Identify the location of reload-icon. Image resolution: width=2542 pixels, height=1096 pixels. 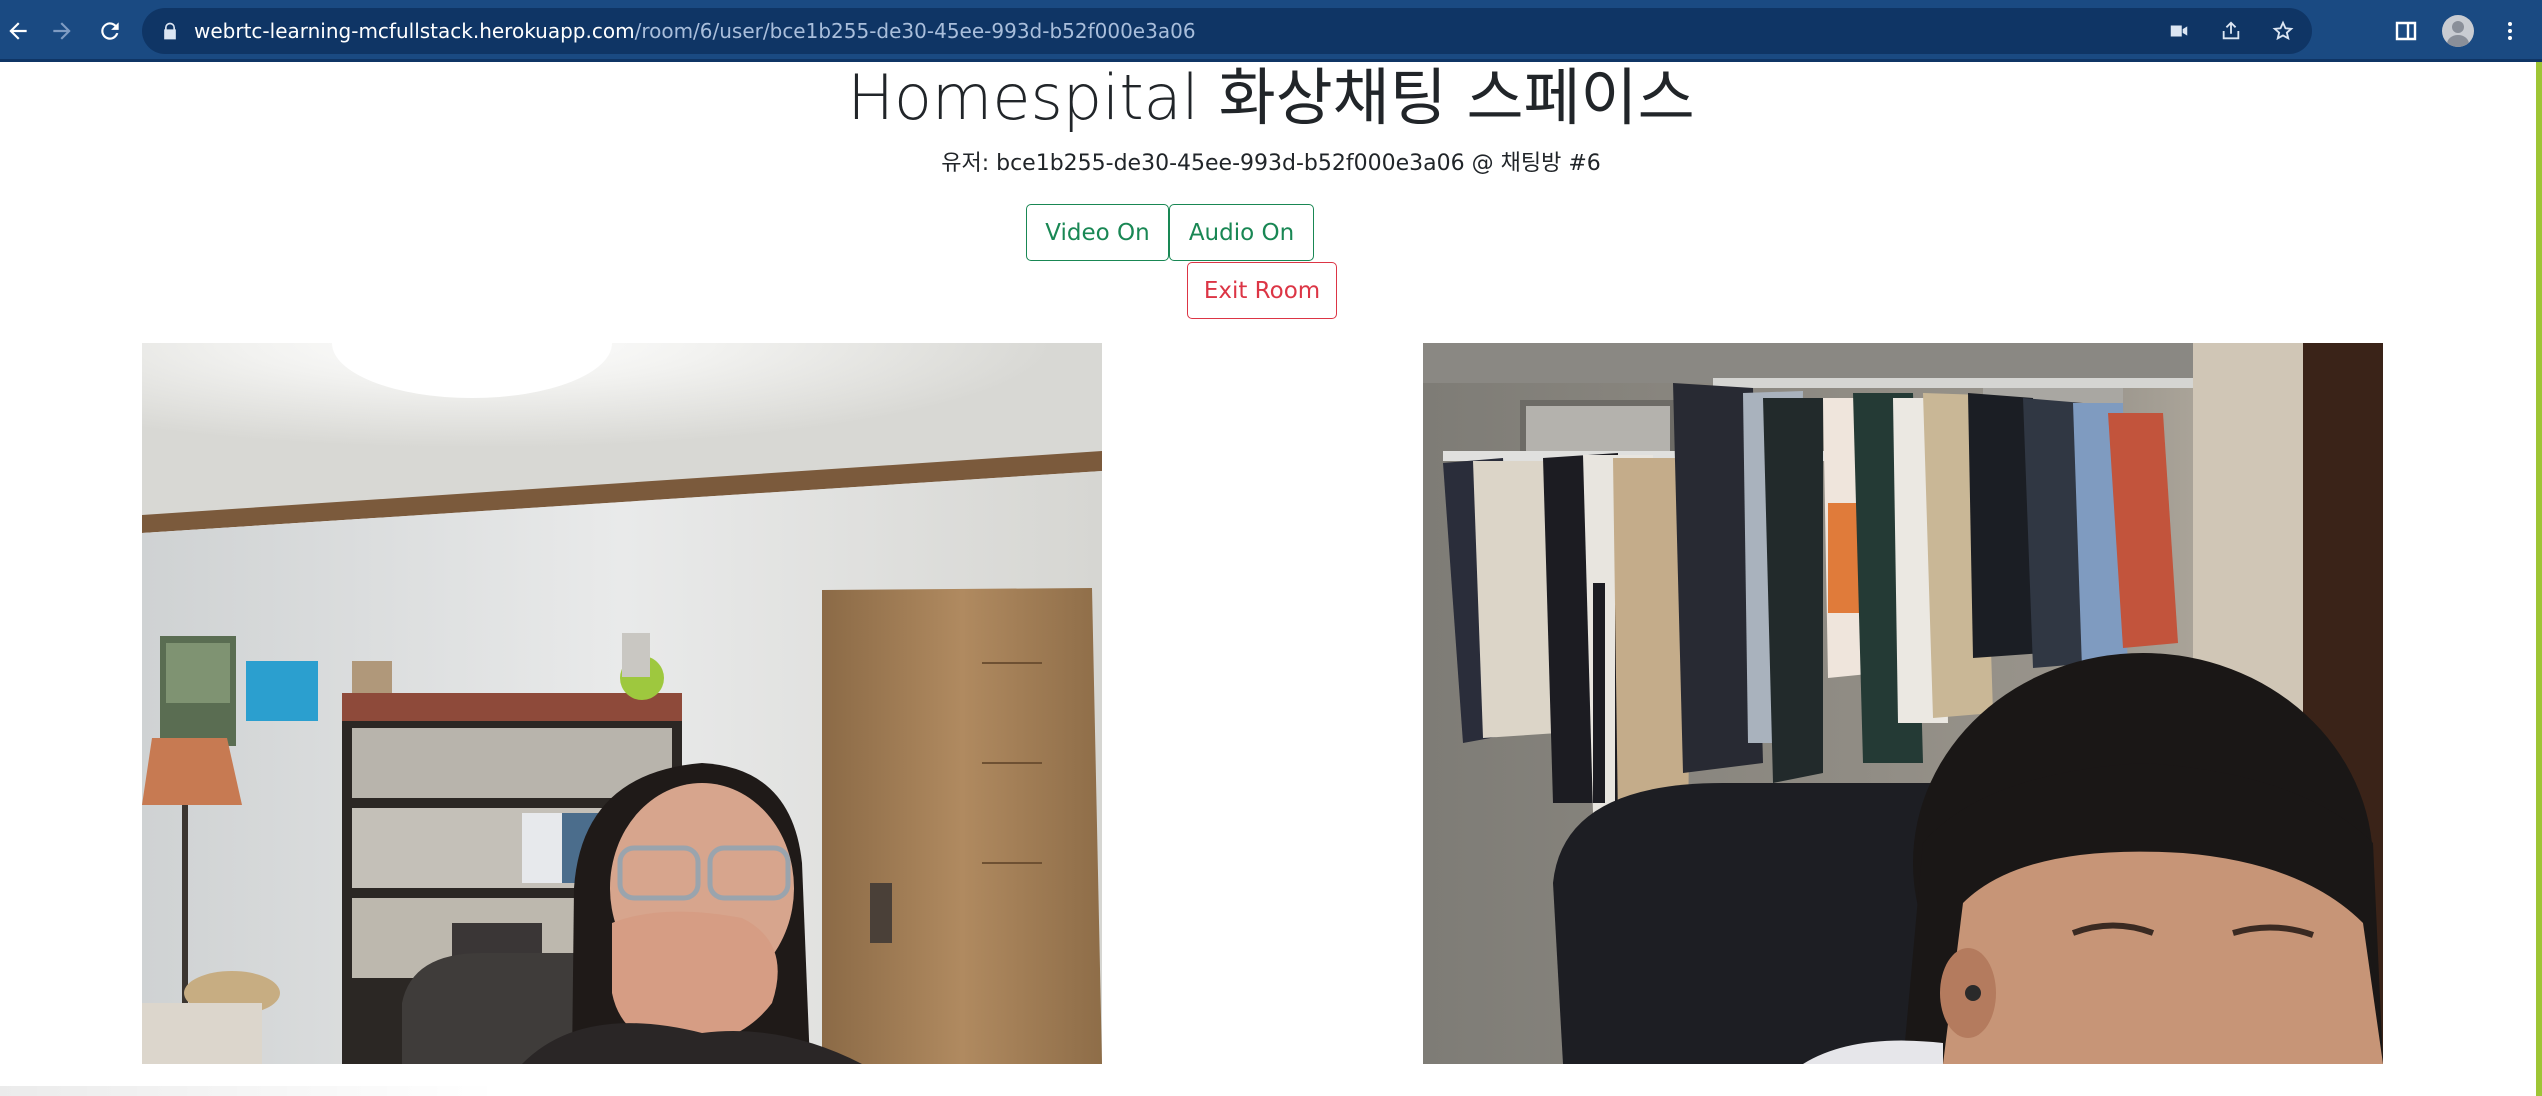
(110, 31).